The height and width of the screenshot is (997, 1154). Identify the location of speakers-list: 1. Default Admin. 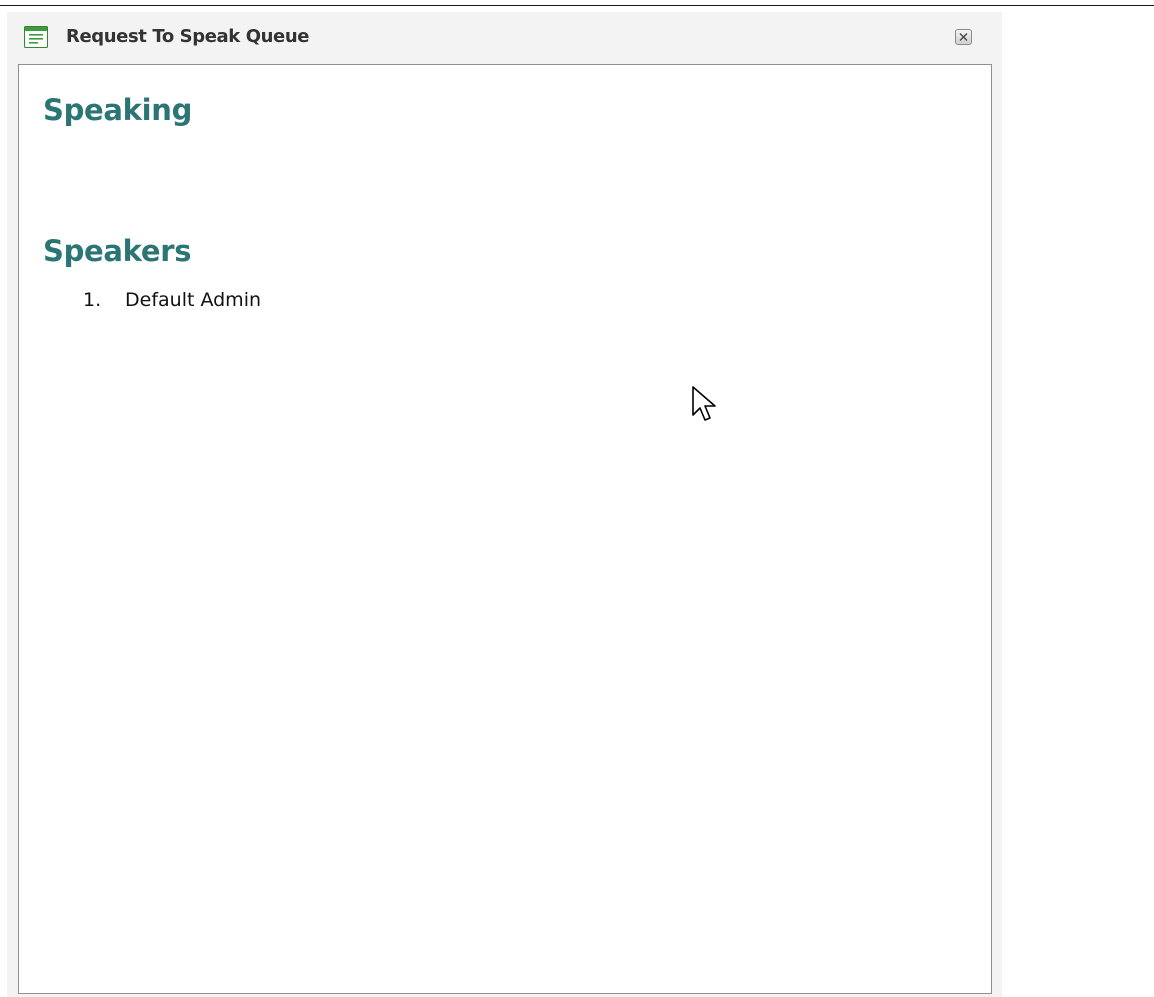
(172, 300).